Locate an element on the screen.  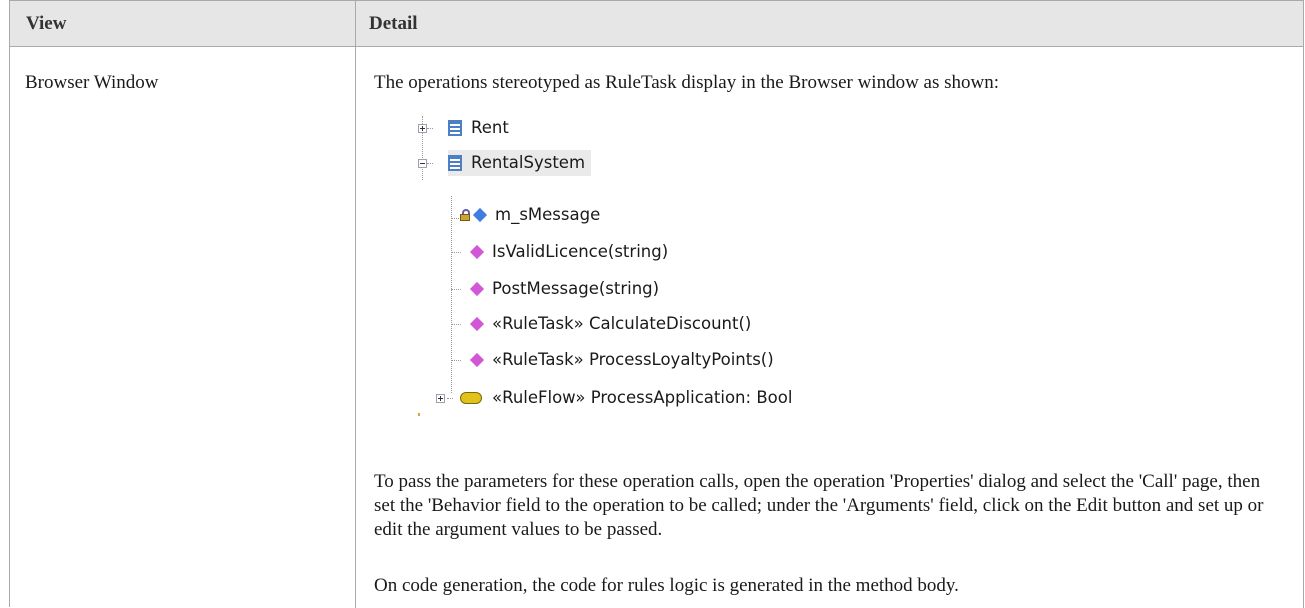
tree-node-operation: PostMessage(string) is located at coordinates (564, 289).